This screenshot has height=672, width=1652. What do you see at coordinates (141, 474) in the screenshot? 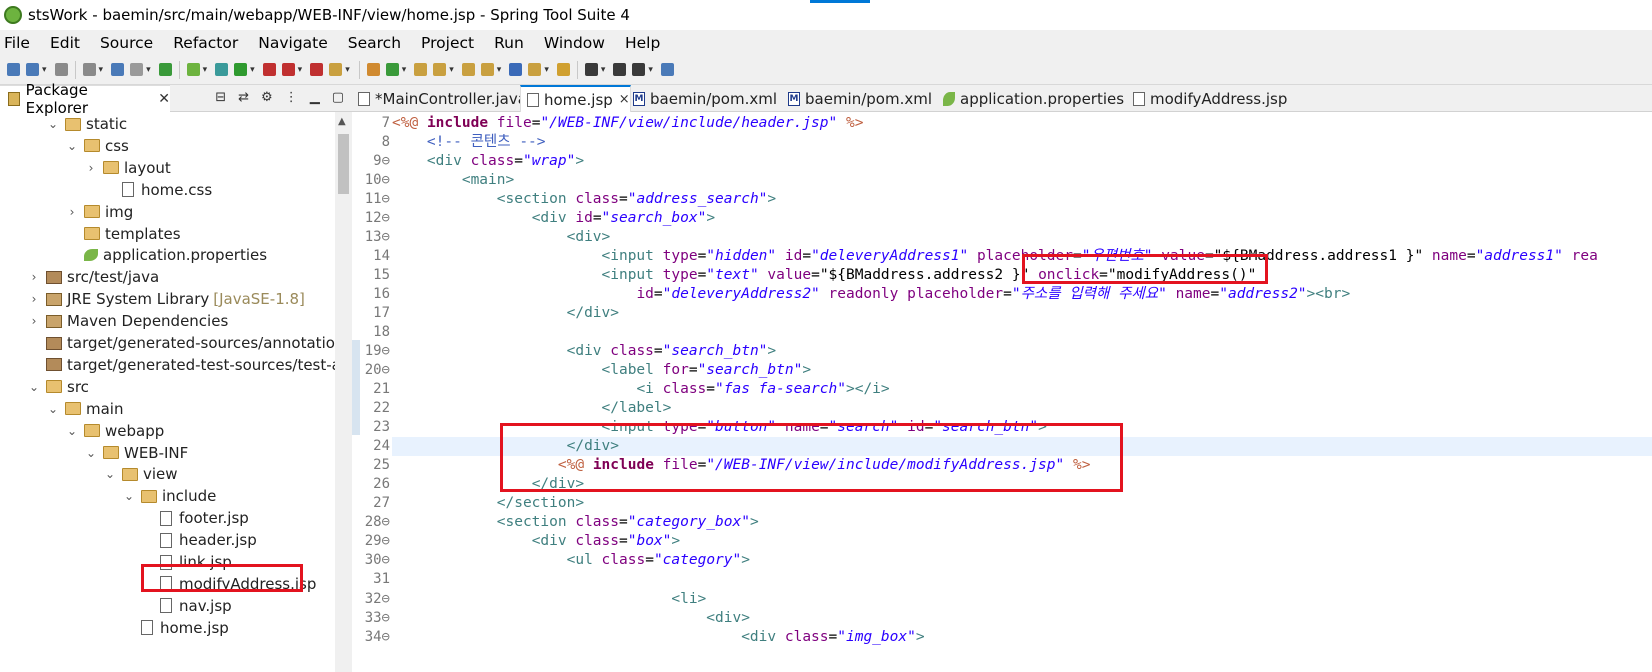
I see `tree-item: ⌄ view` at bounding box center [141, 474].